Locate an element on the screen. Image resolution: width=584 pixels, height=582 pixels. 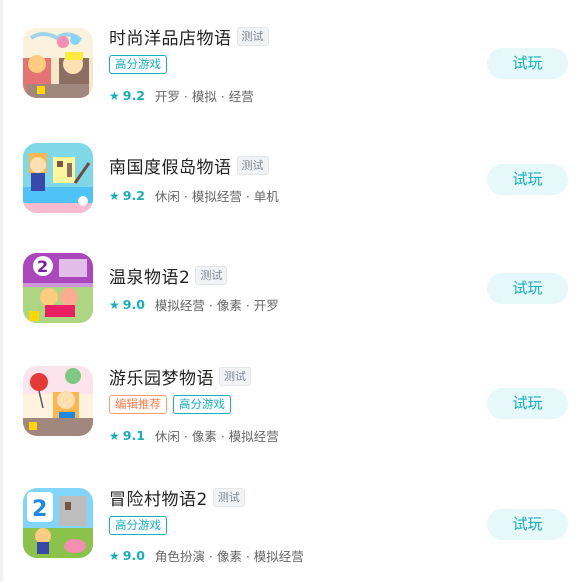
game-title: 冒险村物语2 is located at coordinates (158, 497).